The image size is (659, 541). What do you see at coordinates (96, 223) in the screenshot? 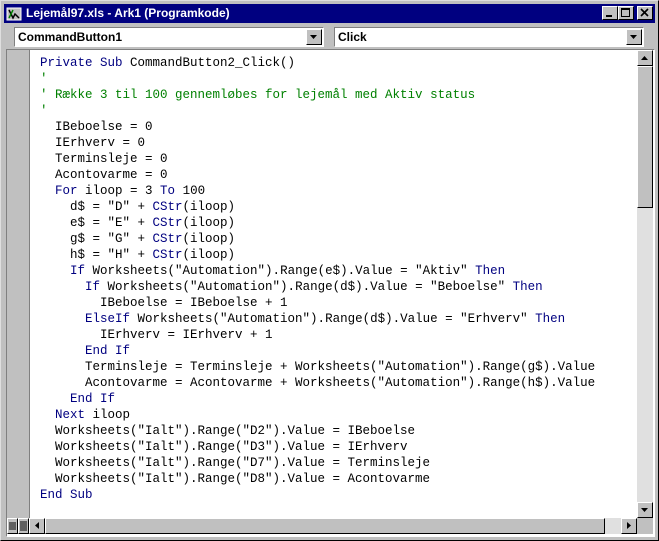
I see `code-token: e$ = "E" +` at bounding box center [96, 223].